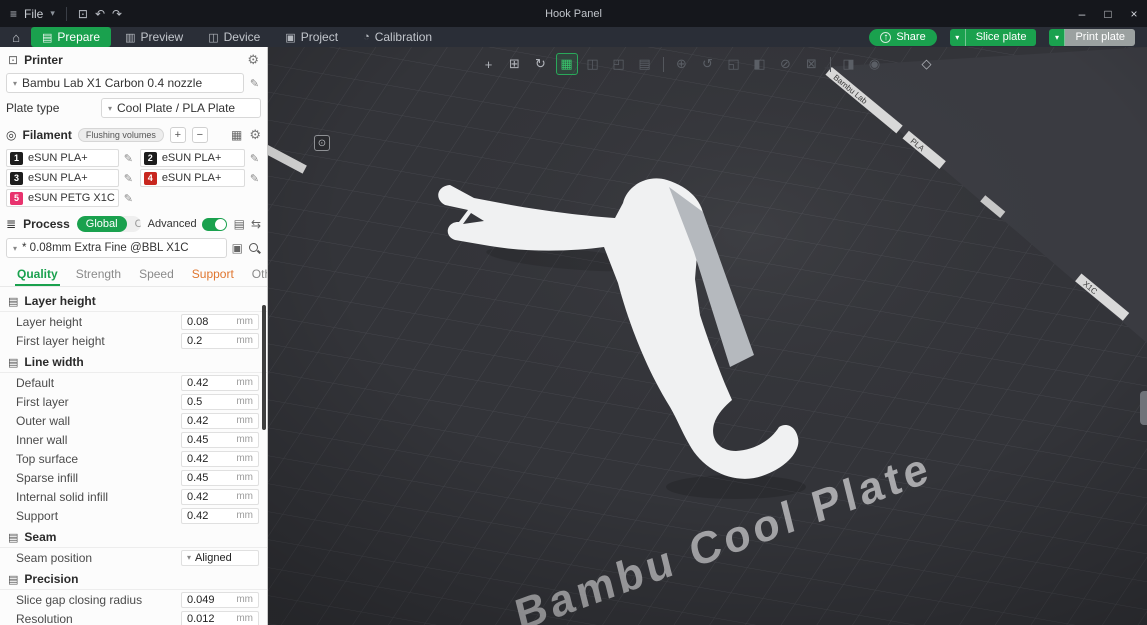 The width and height of the screenshot is (1147, 625). I want to click on minimize-button: –, so click(1082, 13).